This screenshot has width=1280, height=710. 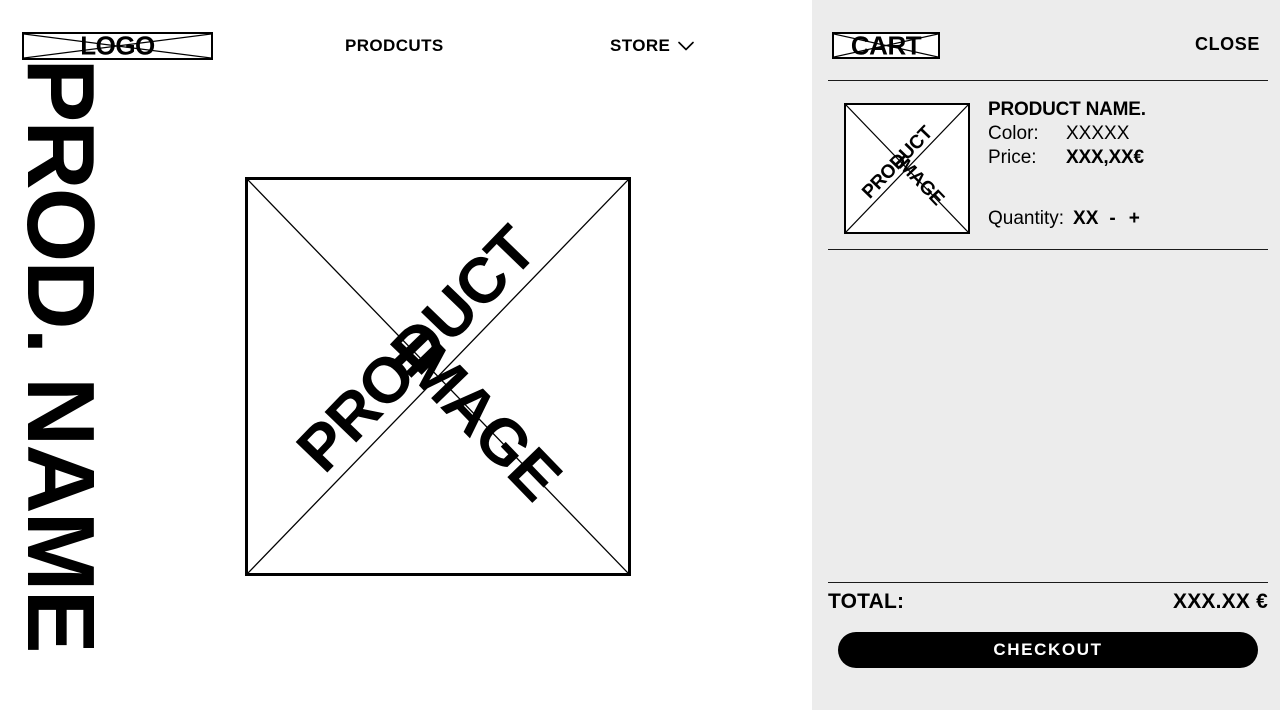 I want to click on cart-item-price-label: Price:, so click(x=1012, y=158).